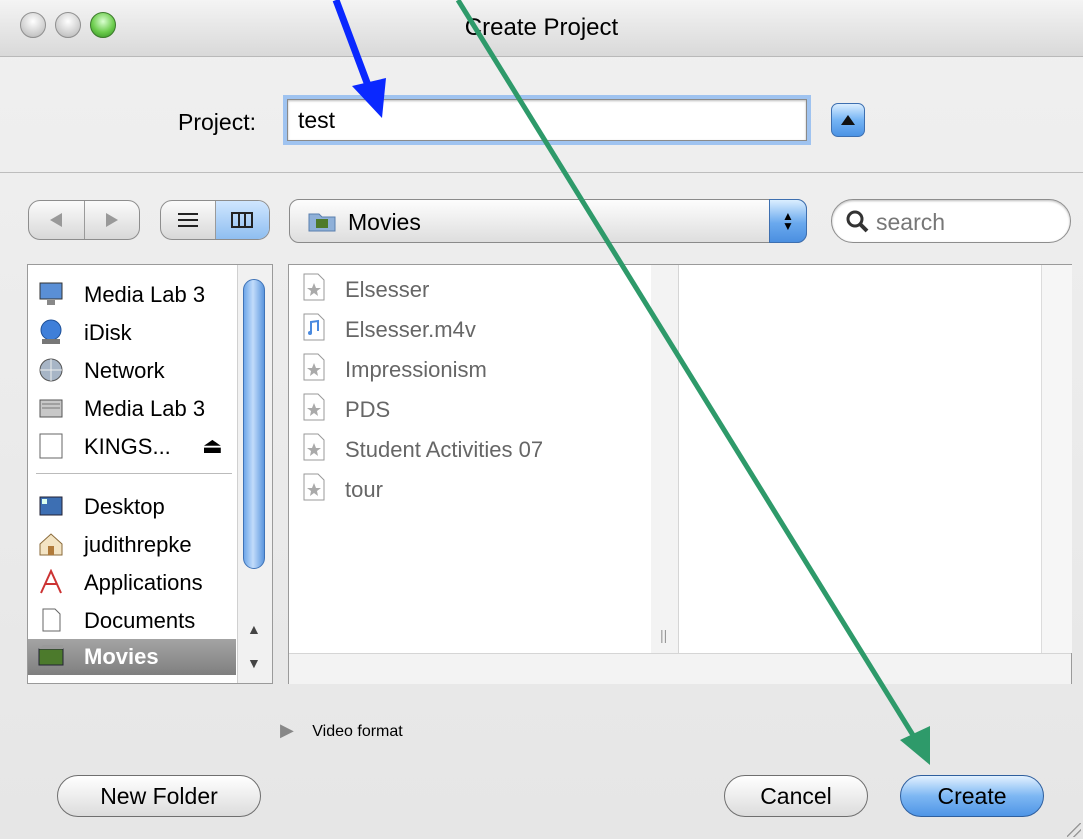  What do you see at coordinates (541, 172) in the screenshot?
I see `separator` at bounding box center [541, 172].